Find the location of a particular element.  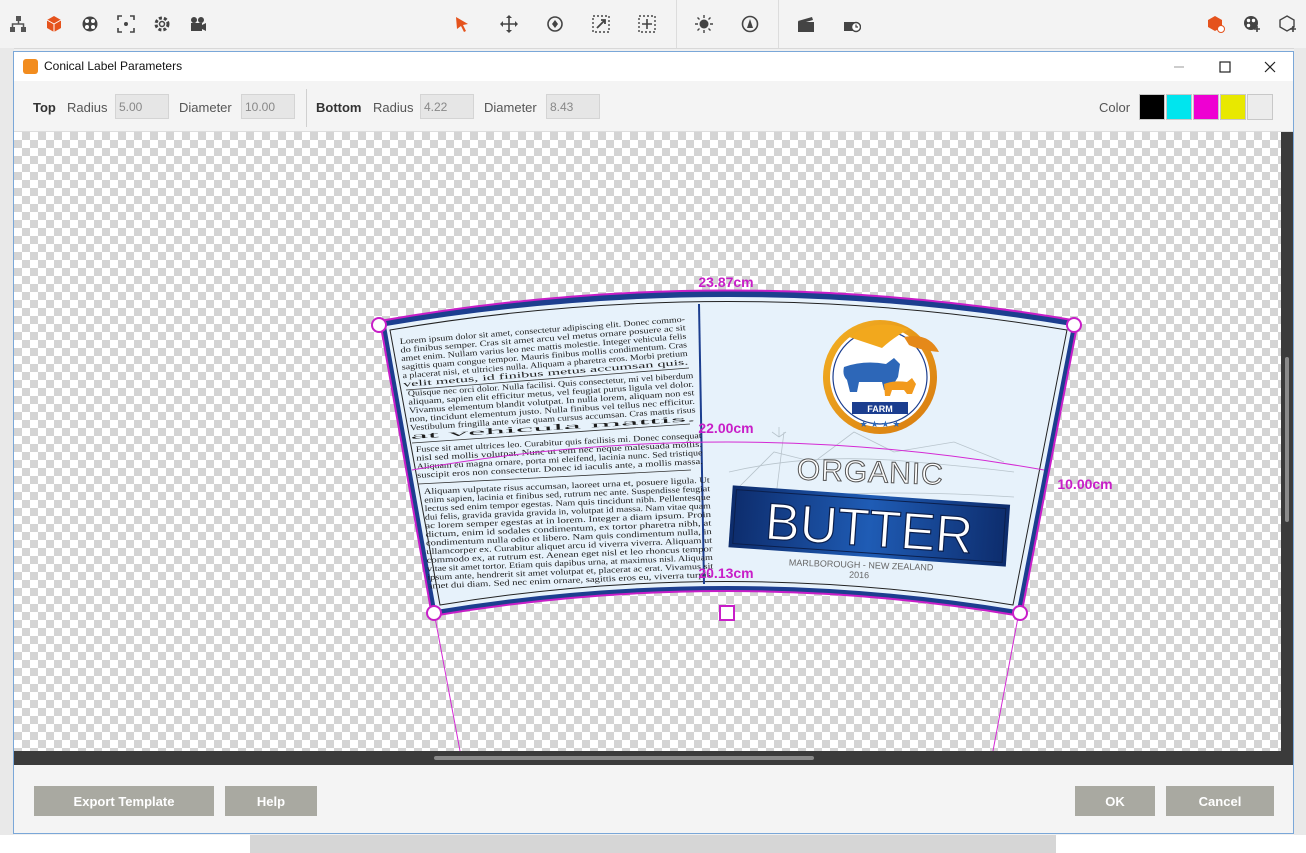

guide-line-left is located at coordinates (447, 681).